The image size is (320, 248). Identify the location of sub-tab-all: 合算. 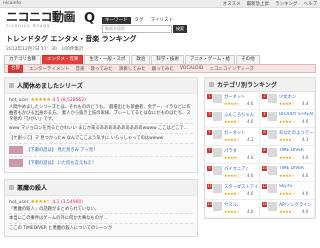
(15, 68).